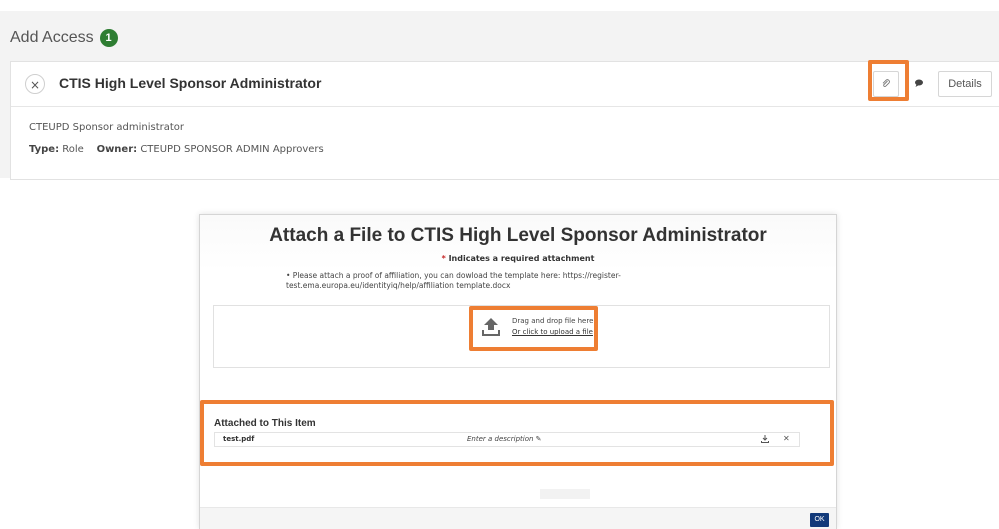 The height and width of the screenshot is (529, 999). I want to click on owner-value: CTEUPD SPONSOR ADMIN Approvers, so click(232, 149).